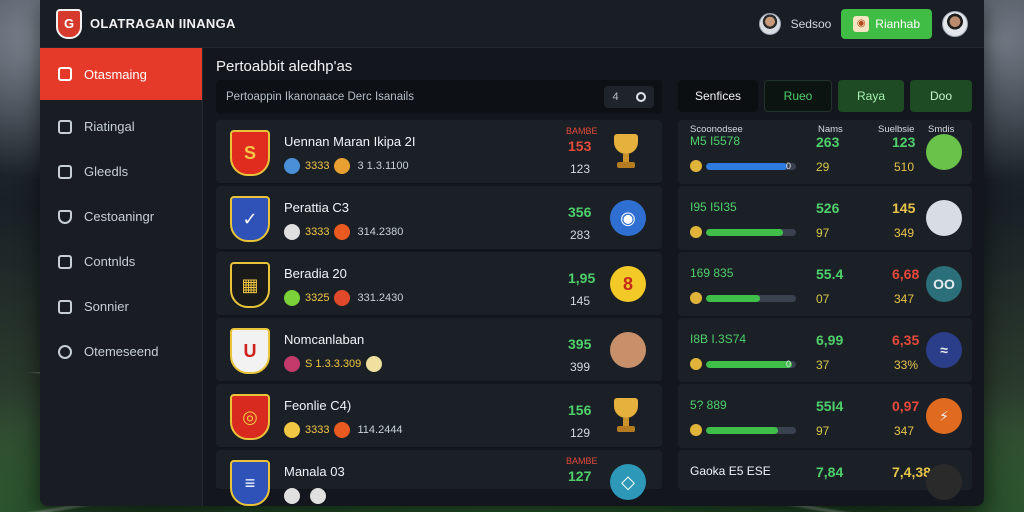 This screenshot has width=1024, height=512. I want to click on stat-b: 6,68, so click(906, 274).